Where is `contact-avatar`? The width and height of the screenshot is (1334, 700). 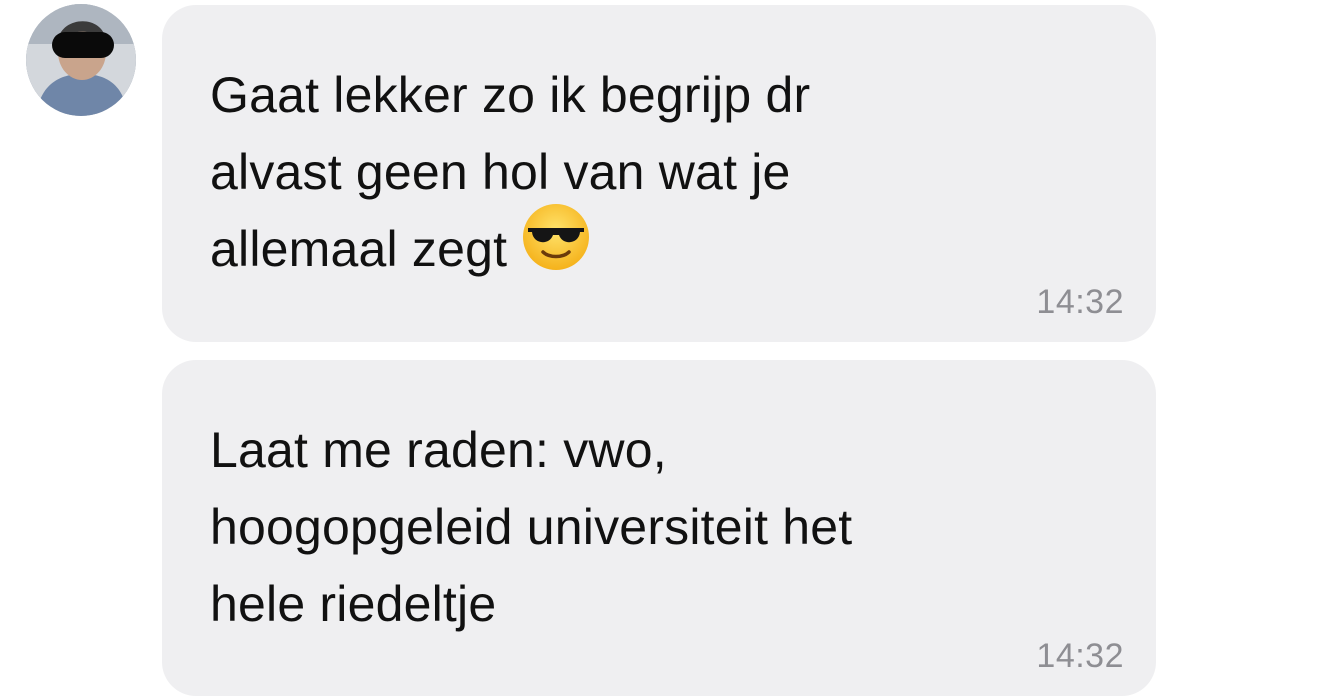 contact-avatar is located at coordinates (81, 60).